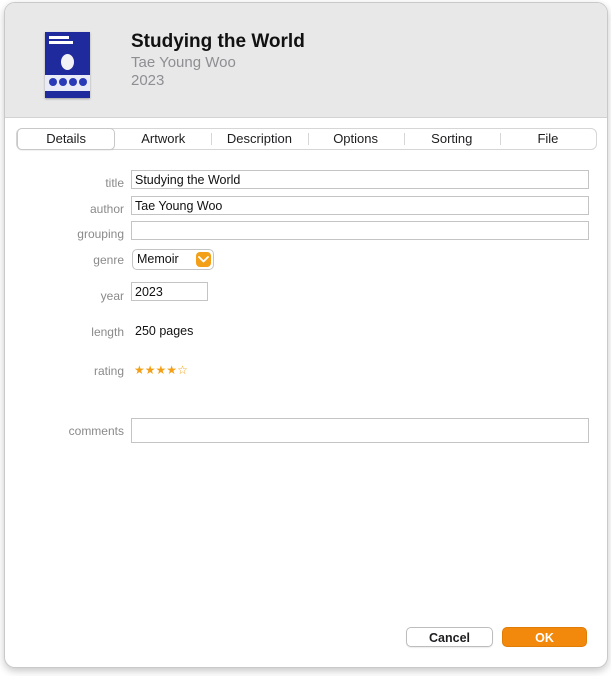 Image resolution: width=611 pixels, height=676 pixels. What do you see at coordinates (164, 331) in the screenshot?
I see `length-value: 250 pages` at bounding box center [164, 331].